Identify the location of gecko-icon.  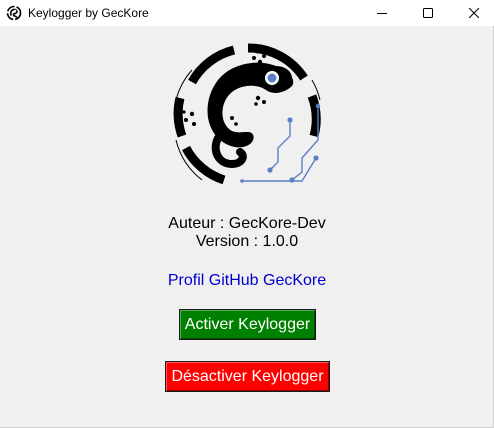
(14, 13).